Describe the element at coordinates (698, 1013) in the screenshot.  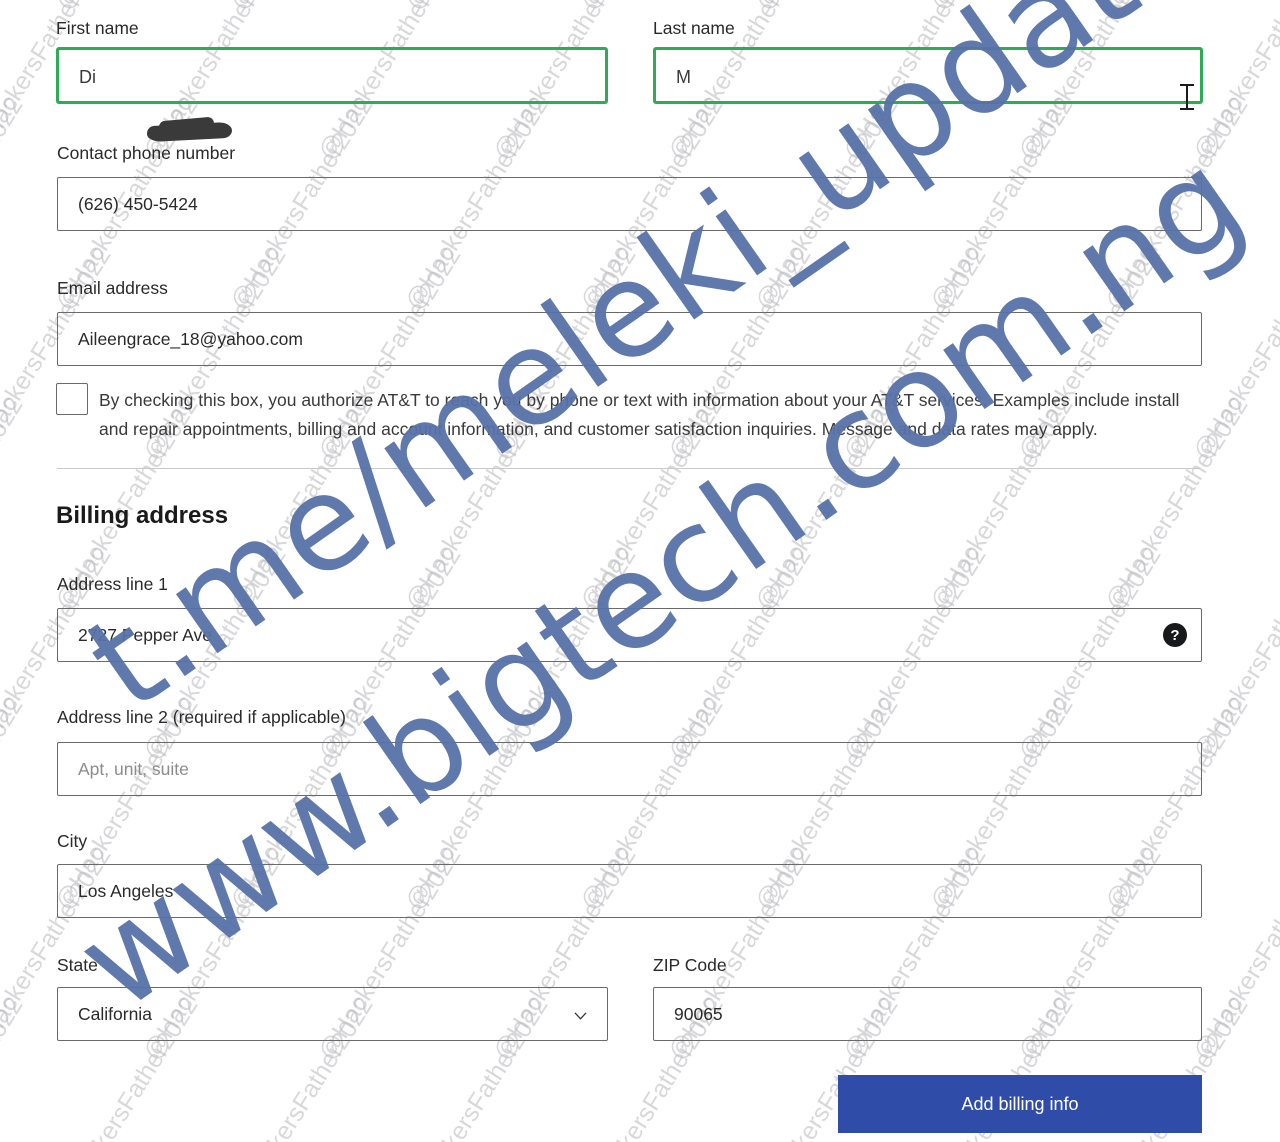
I see `zip-code-value: 90065` at that location.